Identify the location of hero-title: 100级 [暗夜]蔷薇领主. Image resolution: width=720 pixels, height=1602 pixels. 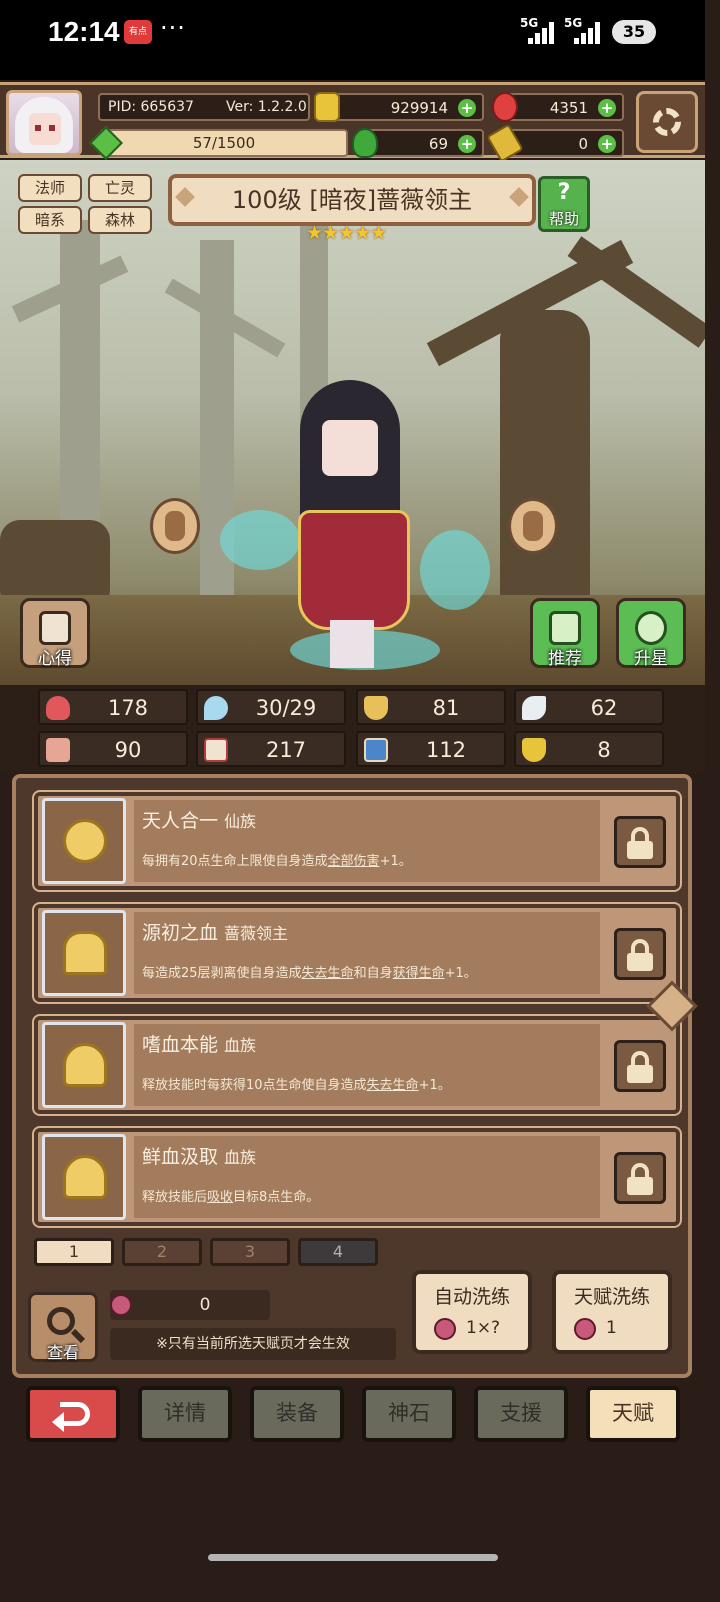
(352, 200).